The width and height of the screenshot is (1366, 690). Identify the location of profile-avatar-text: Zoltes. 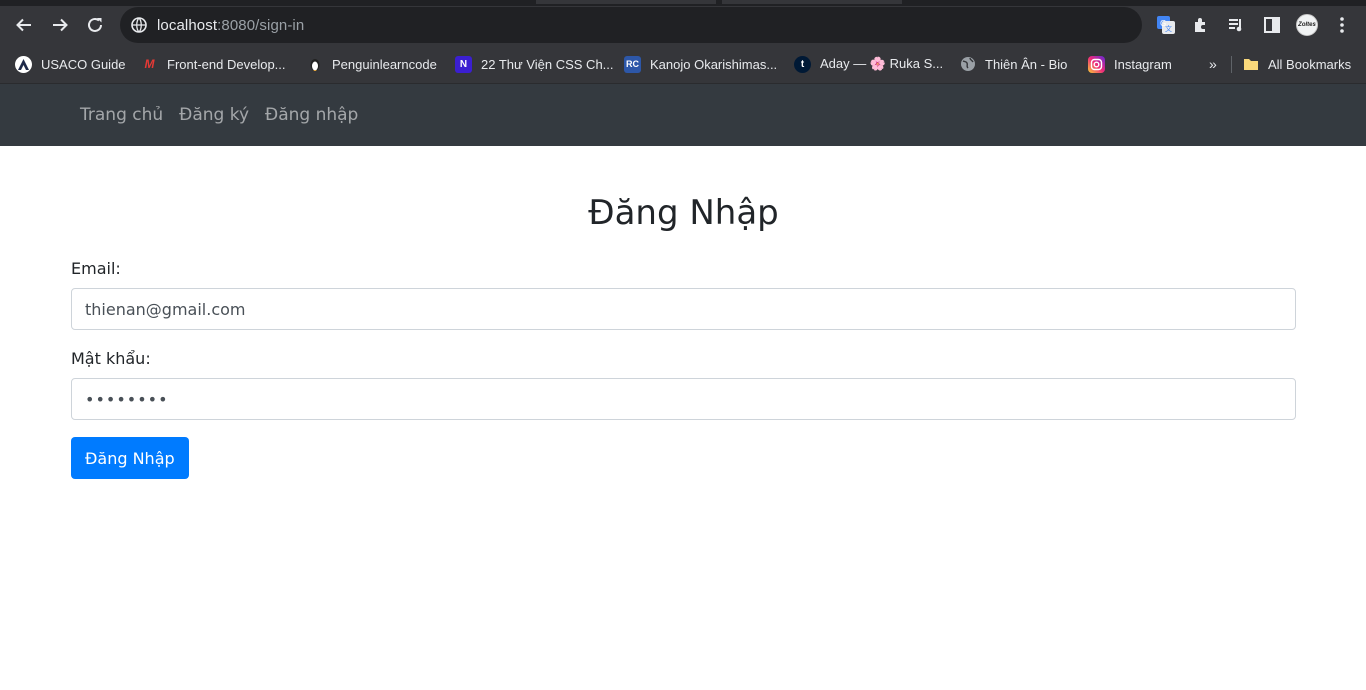
(1307, 25).